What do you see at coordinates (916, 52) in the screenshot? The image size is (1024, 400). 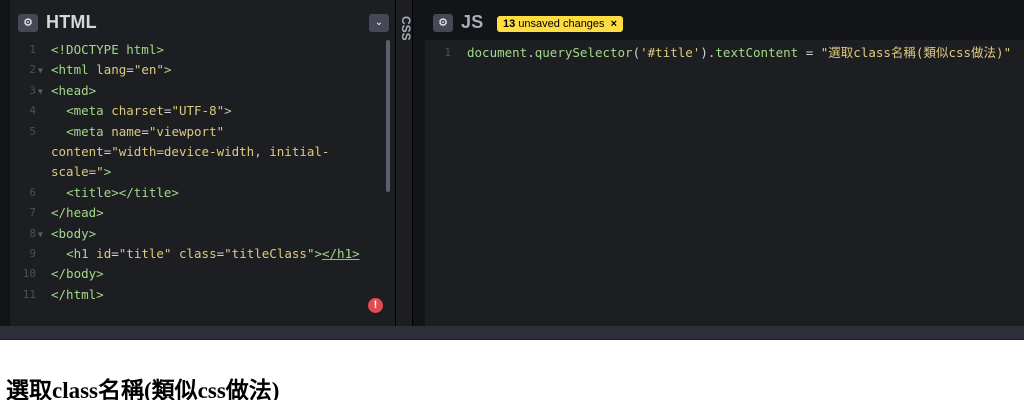 I see `code-token: "選取class名稱(類似css做法)"` at bounding box center [916, 52].